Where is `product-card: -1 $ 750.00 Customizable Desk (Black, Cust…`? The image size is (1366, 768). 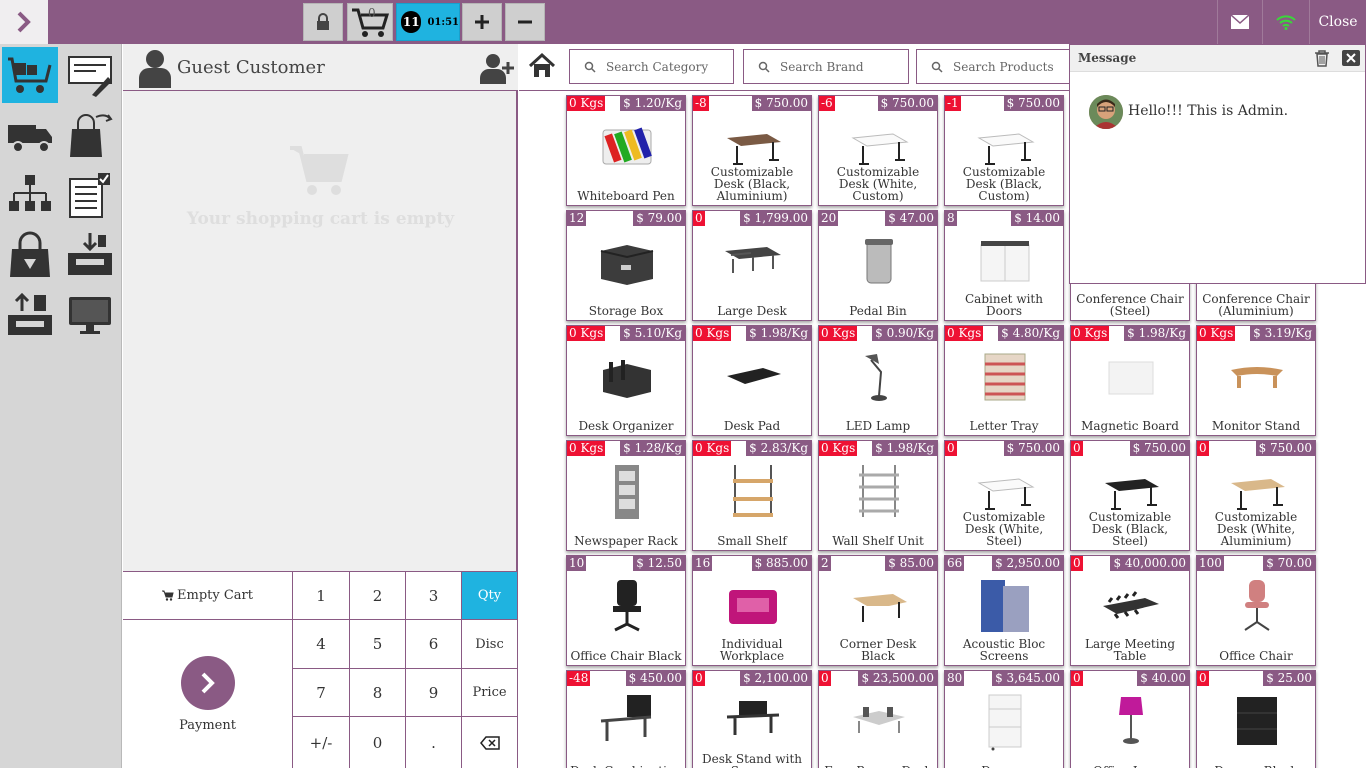
product-card: -1 $ 750.00 Customizable Desk (Black, Cust… is located at coordinates (1004, 150).